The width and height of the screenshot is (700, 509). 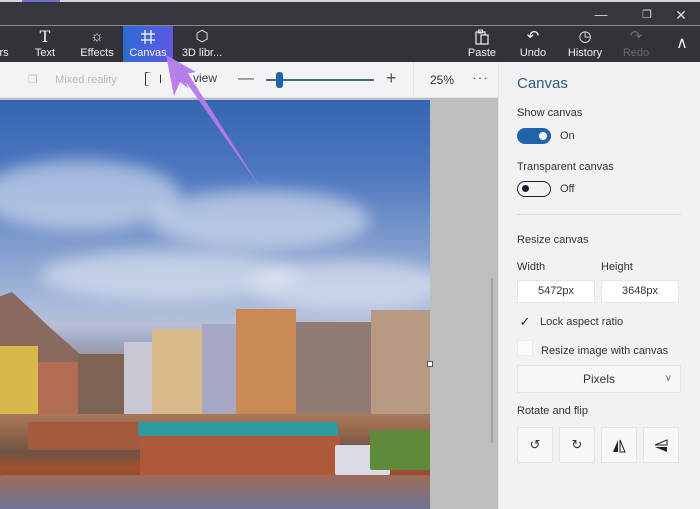 What do you see at coordinates (533, 53) in the screenshot?
I see `undo-label: Undo` at bounding box center [533, 53].